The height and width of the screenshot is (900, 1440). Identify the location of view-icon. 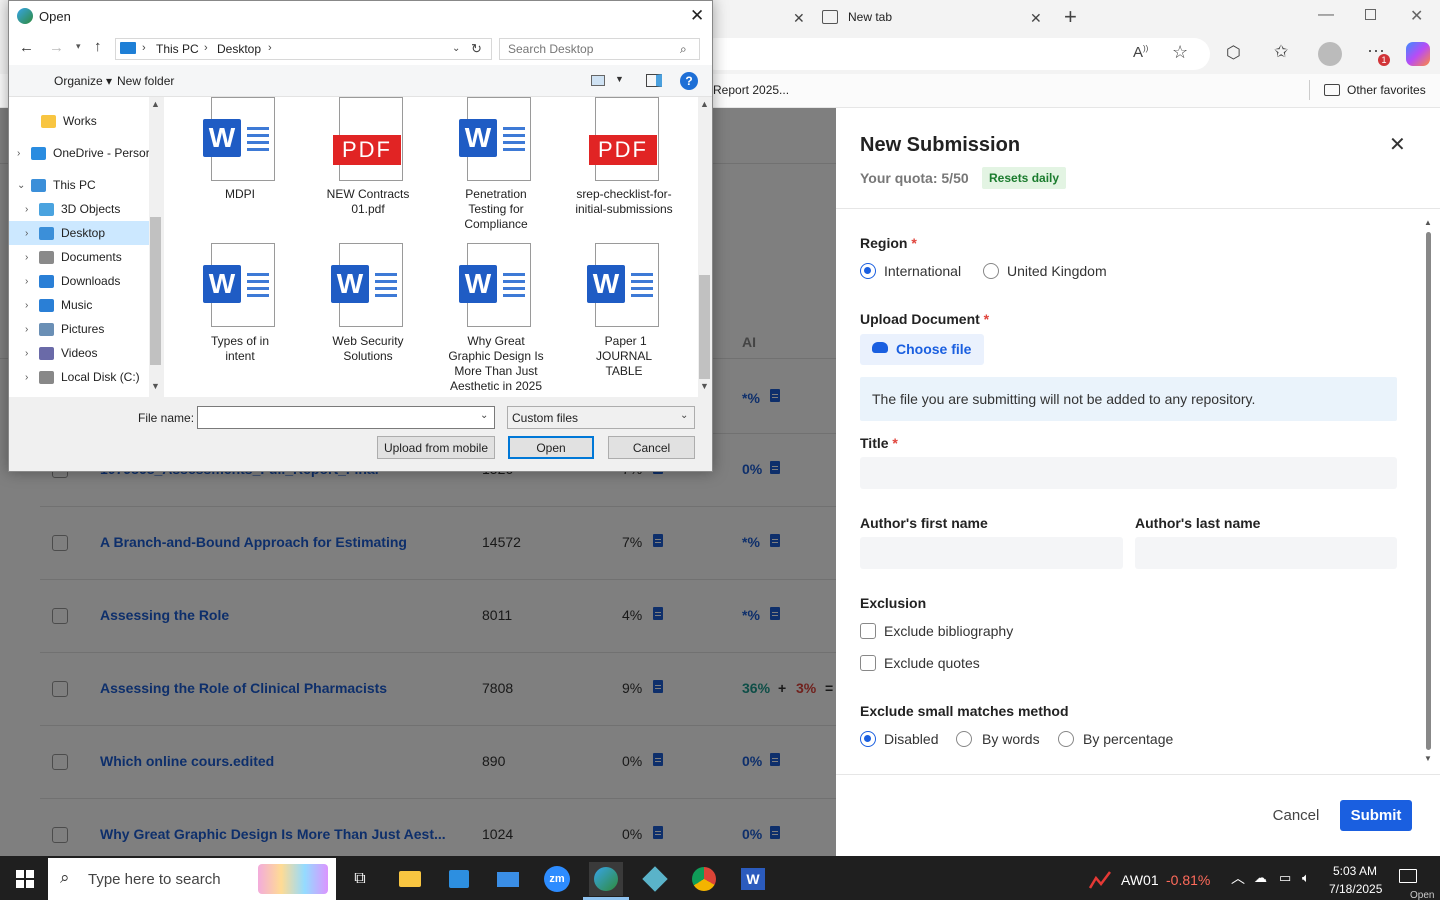
(598, 80).